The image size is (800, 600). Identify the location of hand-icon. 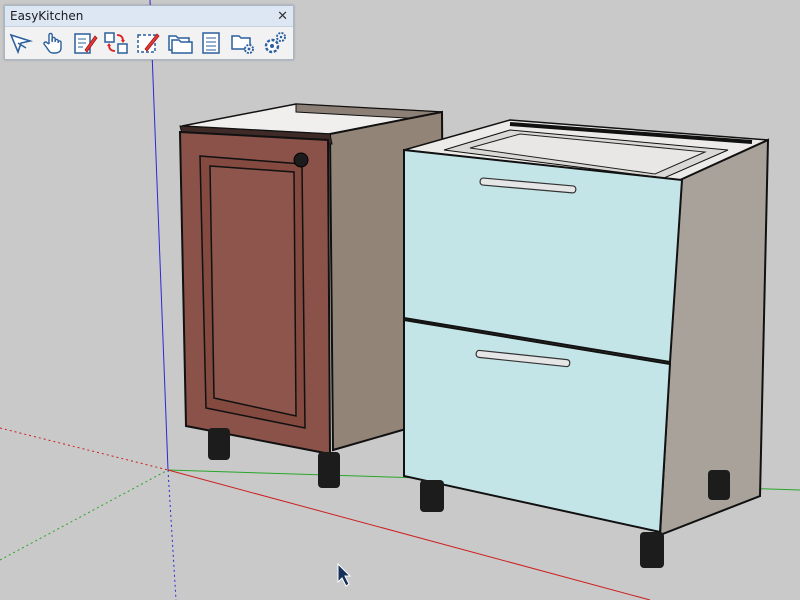
(53, 43).